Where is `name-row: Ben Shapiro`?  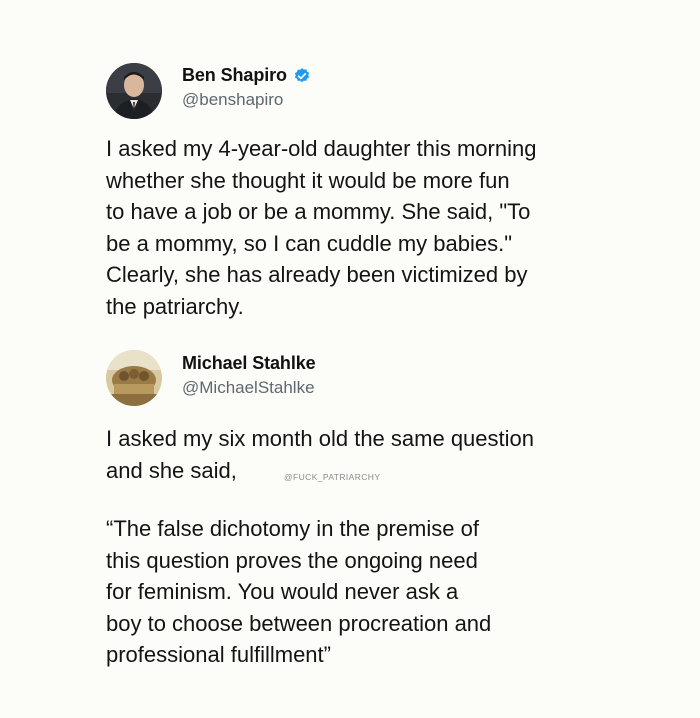
name-row: Ben Shapiro is located at coordinates (246, 75).